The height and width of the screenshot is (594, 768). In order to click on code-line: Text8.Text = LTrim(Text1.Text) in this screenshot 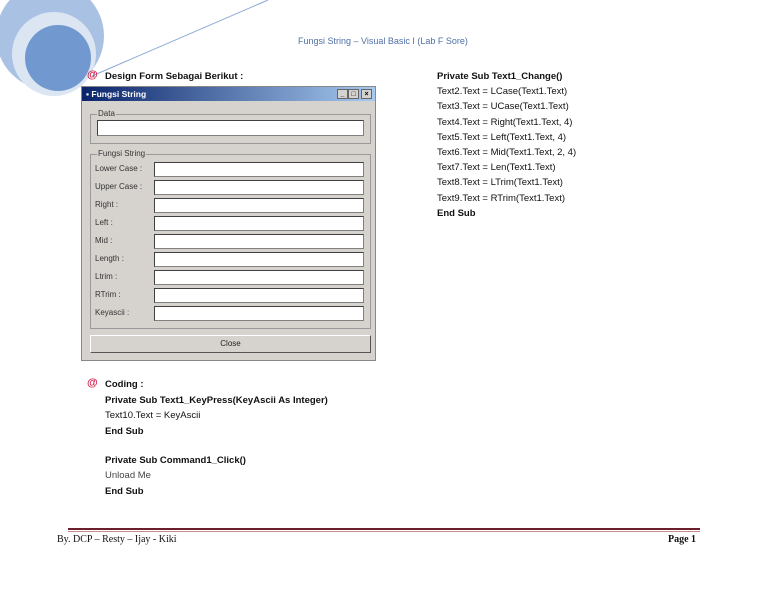, I will do `click(500, 183)`.